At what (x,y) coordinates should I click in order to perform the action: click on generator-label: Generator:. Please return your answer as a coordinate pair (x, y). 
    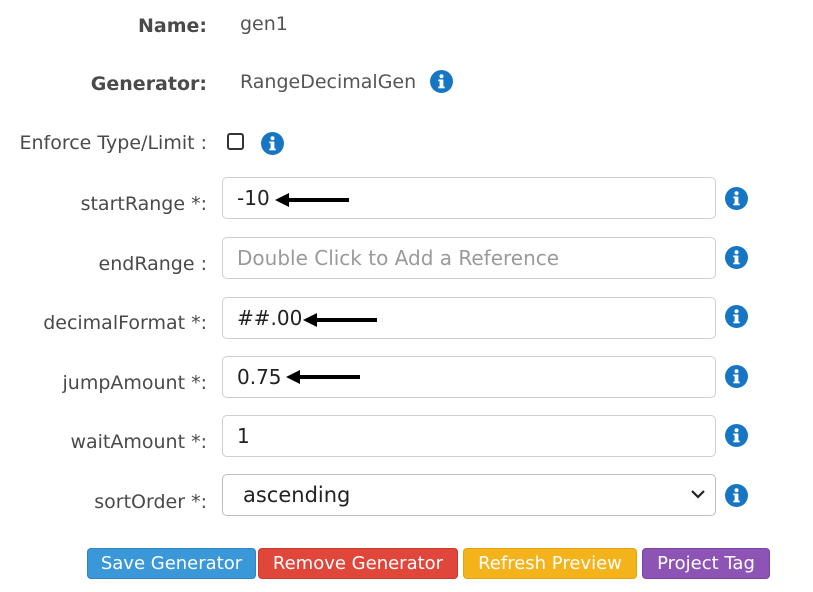
    Looking at the image, I should click on (148, 84).